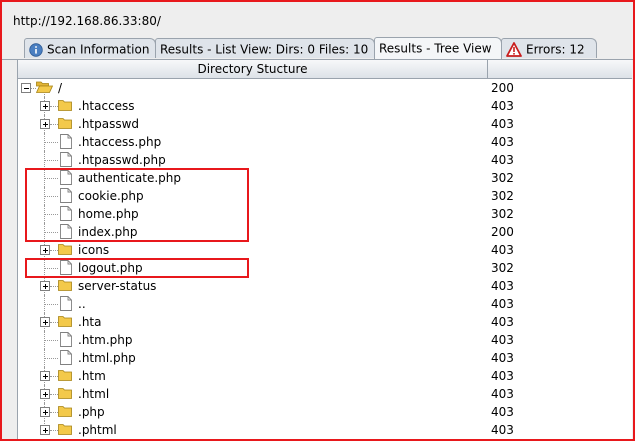 Image resolution: width=635 pixels, height=441 pixels. Describe the element at coordinates (514, 49) in the screenshot. I see `warning-icon` at that location.